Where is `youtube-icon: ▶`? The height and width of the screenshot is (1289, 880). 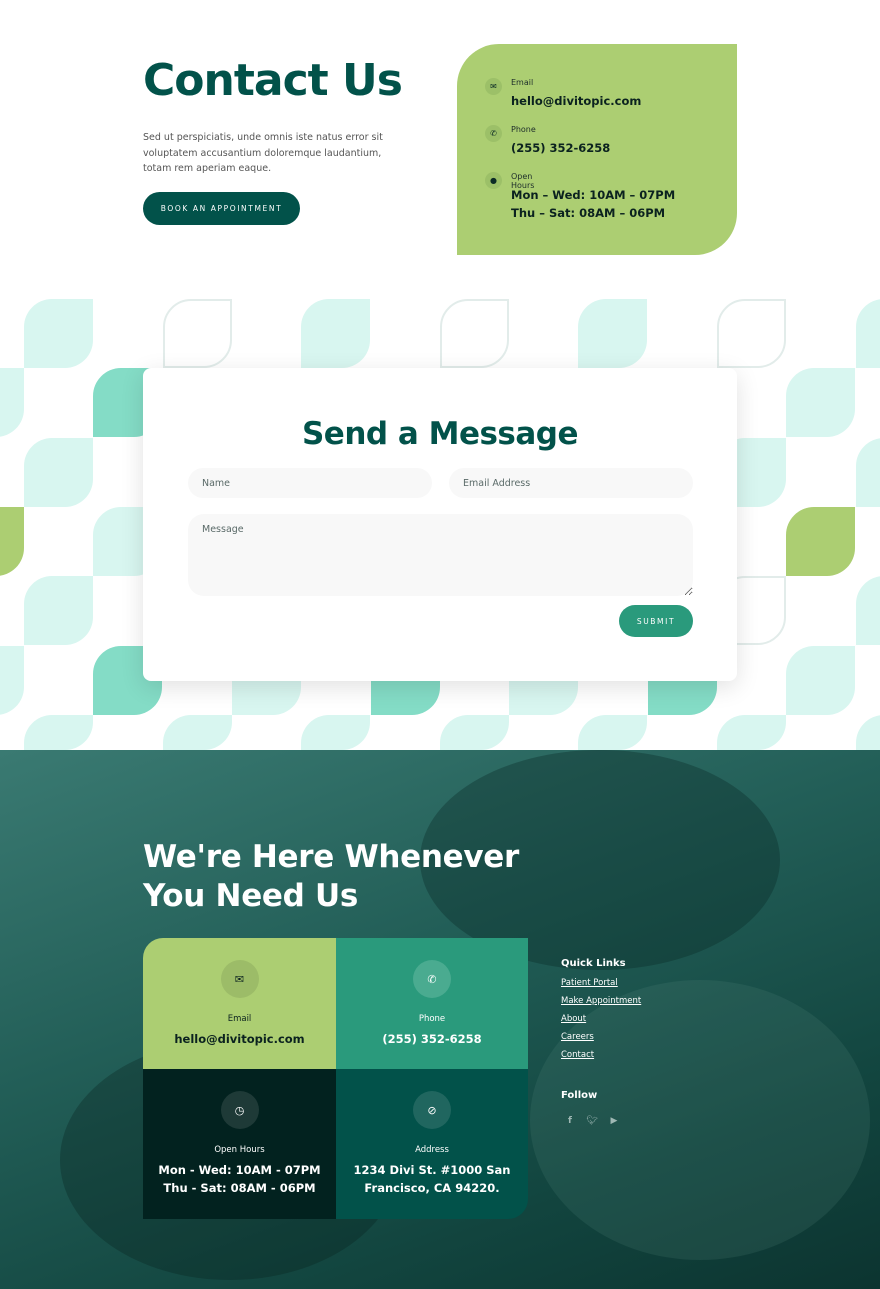 youtube-icon: ▶ is located at coordinates (614, 1121).